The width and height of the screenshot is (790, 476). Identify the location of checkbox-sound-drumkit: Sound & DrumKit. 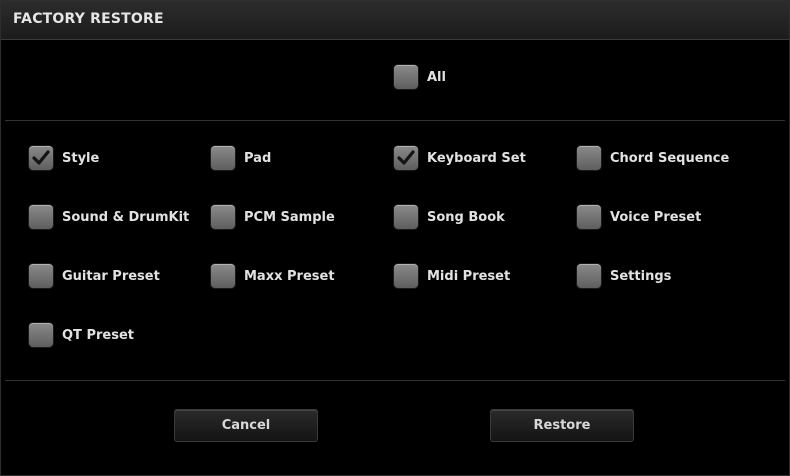
(109, 217).